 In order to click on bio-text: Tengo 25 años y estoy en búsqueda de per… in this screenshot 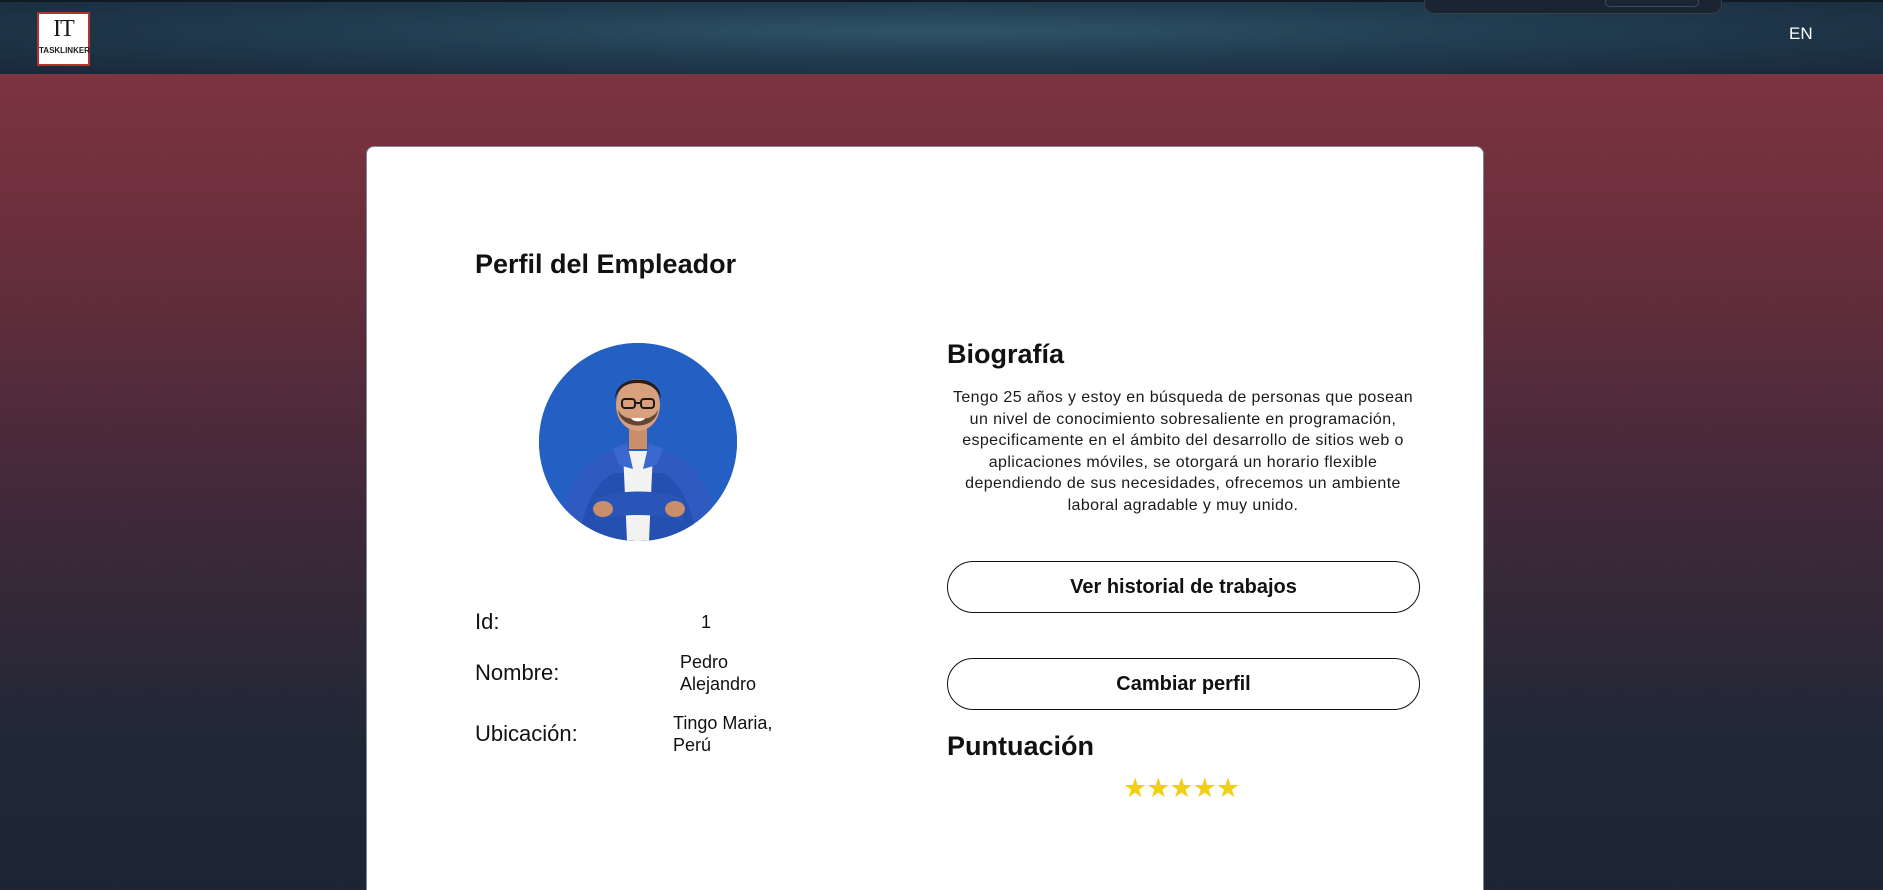, I will do `click(1183, 451)`.